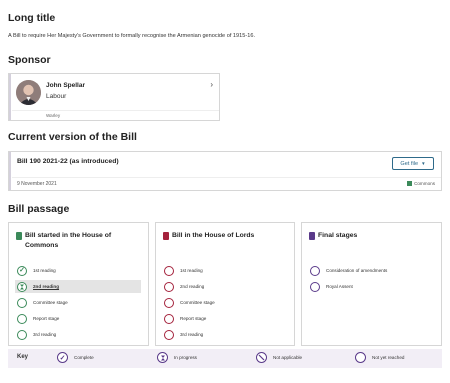  I want to click on lords-card-title: Bill in the House of Lords, so click(213, 235).